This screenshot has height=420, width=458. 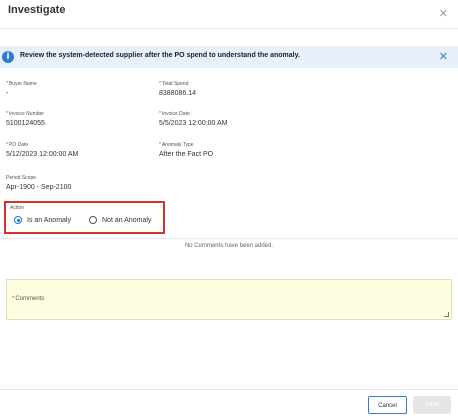 I want to click on radio-is-anomaly: Is an Anomaly, so click(x=42, y=220).